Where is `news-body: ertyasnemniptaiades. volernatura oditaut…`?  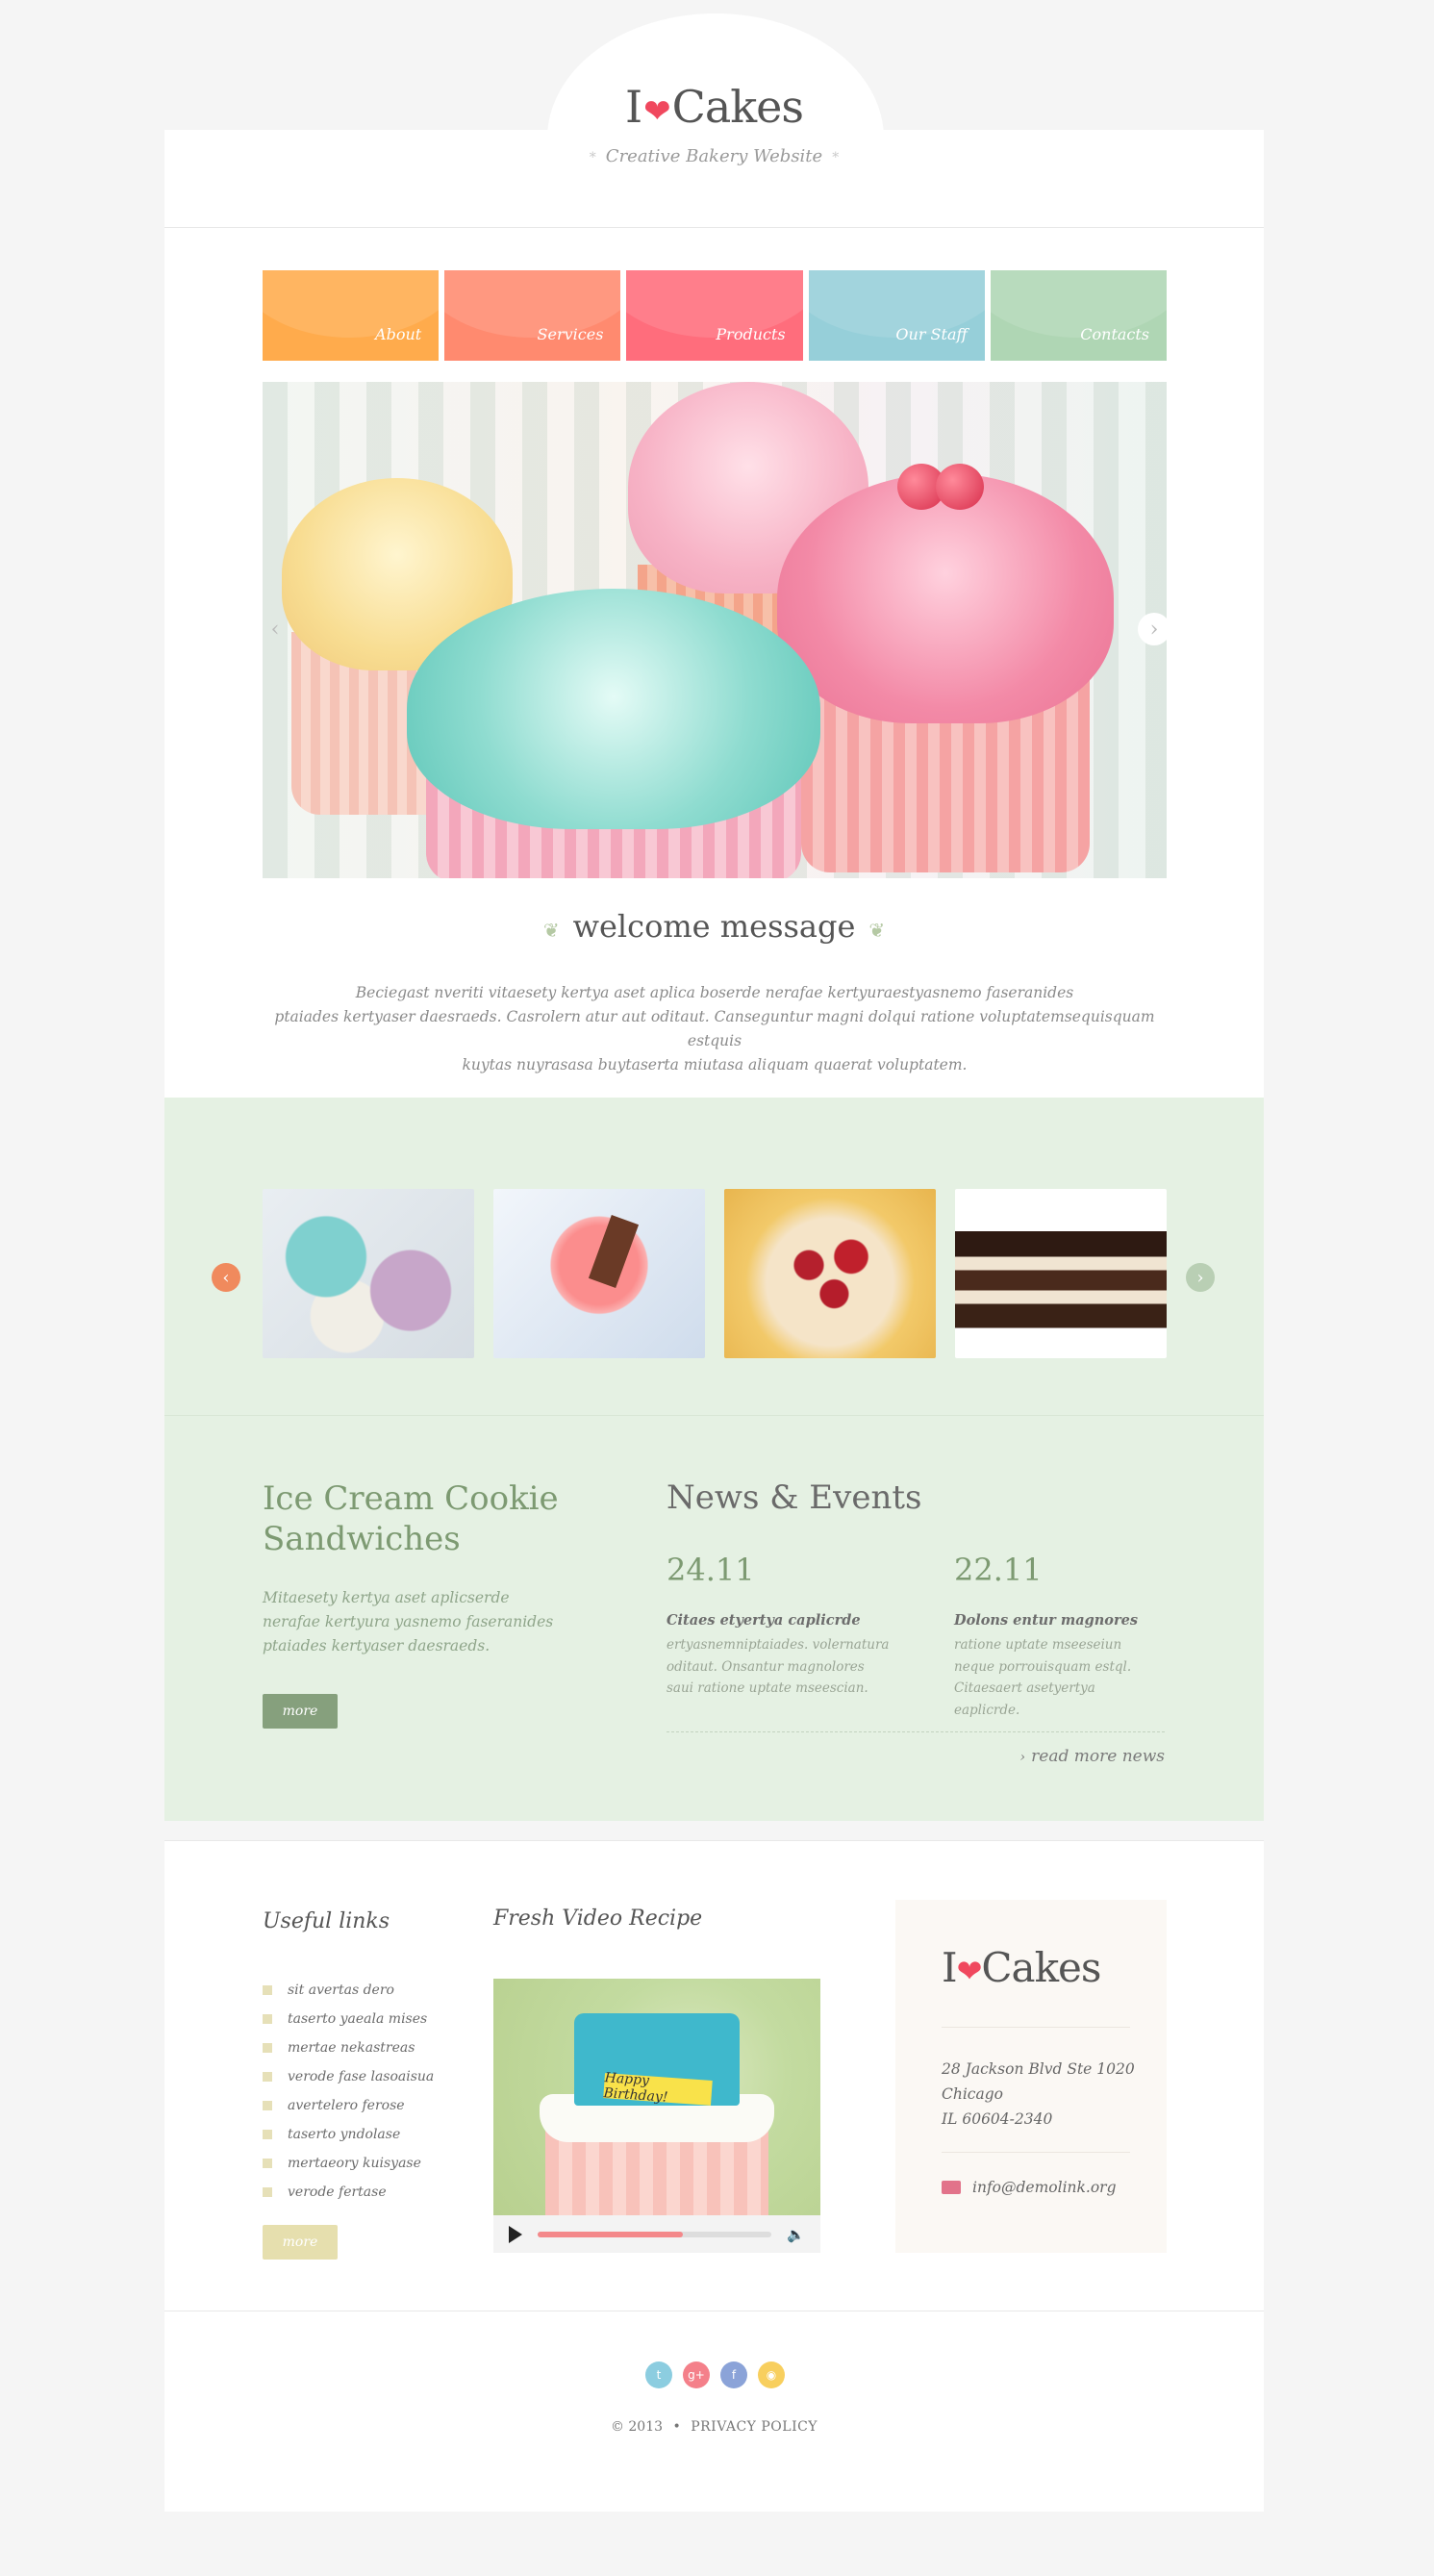
news-body: ertyasnemniptaiades. volernatura oditaut… is located at coordinates (778, 1667).